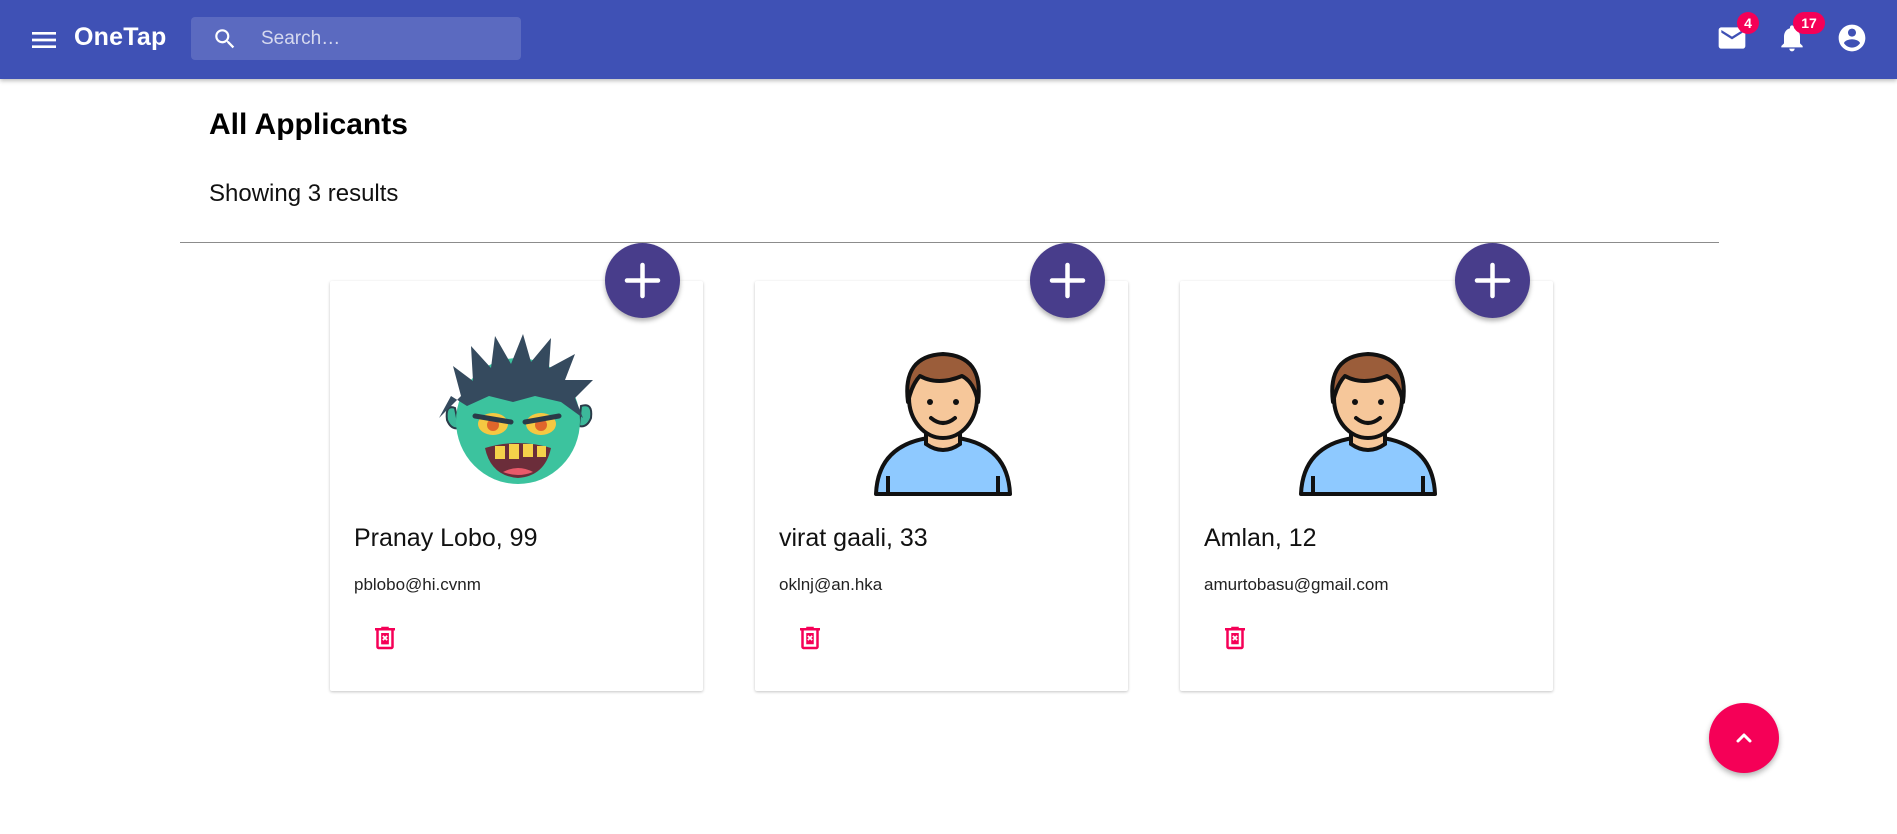 The height and width of the screenshot is (834, 1897). Describe the element at coordinates (1296, 584) in the screenshot. I see `applicant-email: amurtobasu@gmail.com` at that location.